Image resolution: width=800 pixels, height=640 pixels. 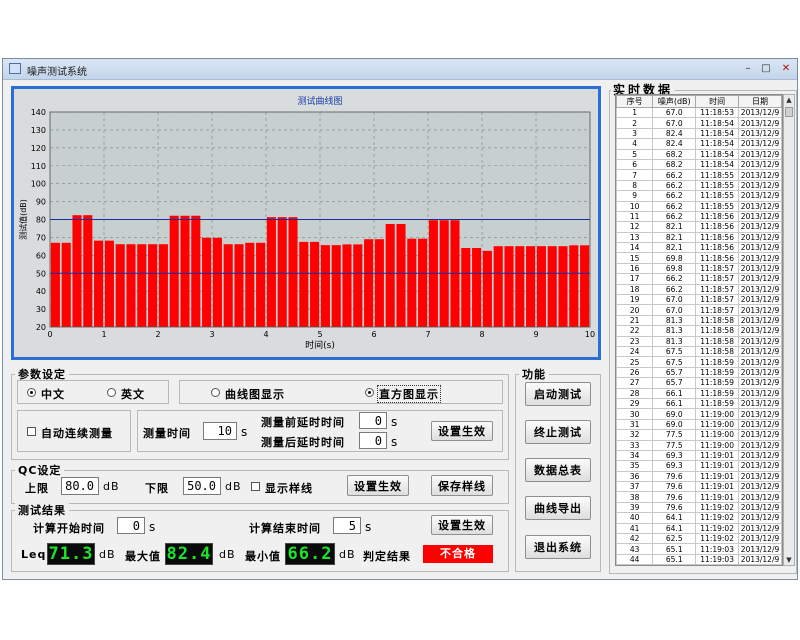 I want to click on params-apply-button: 设置生效, so click(x=462, y=431).